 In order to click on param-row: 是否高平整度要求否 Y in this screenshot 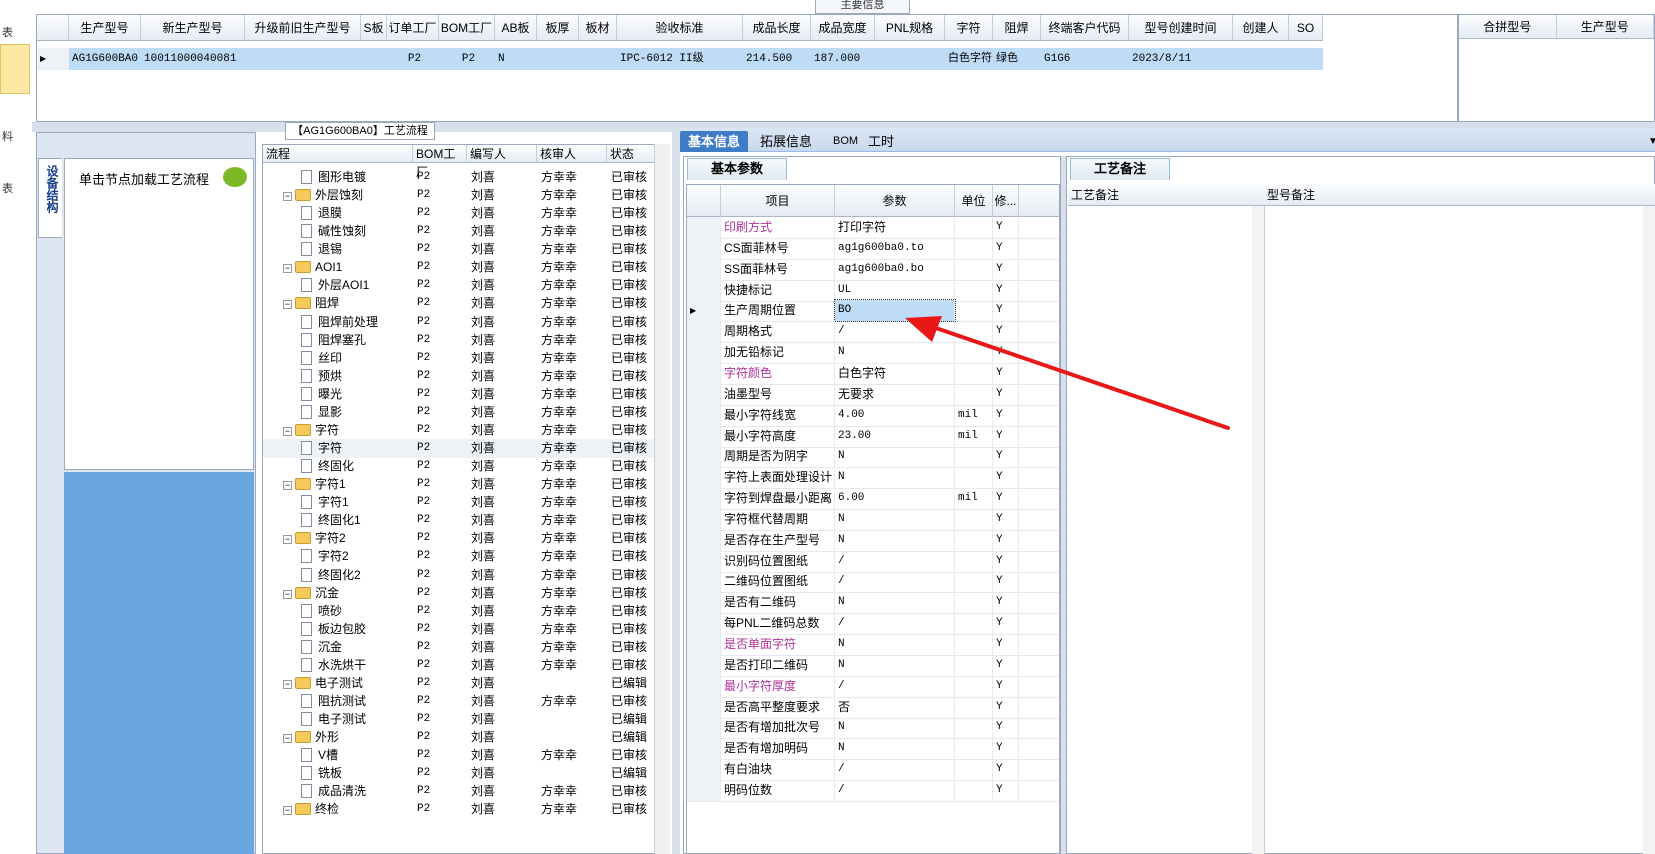, I will do `click(873, 707)`.